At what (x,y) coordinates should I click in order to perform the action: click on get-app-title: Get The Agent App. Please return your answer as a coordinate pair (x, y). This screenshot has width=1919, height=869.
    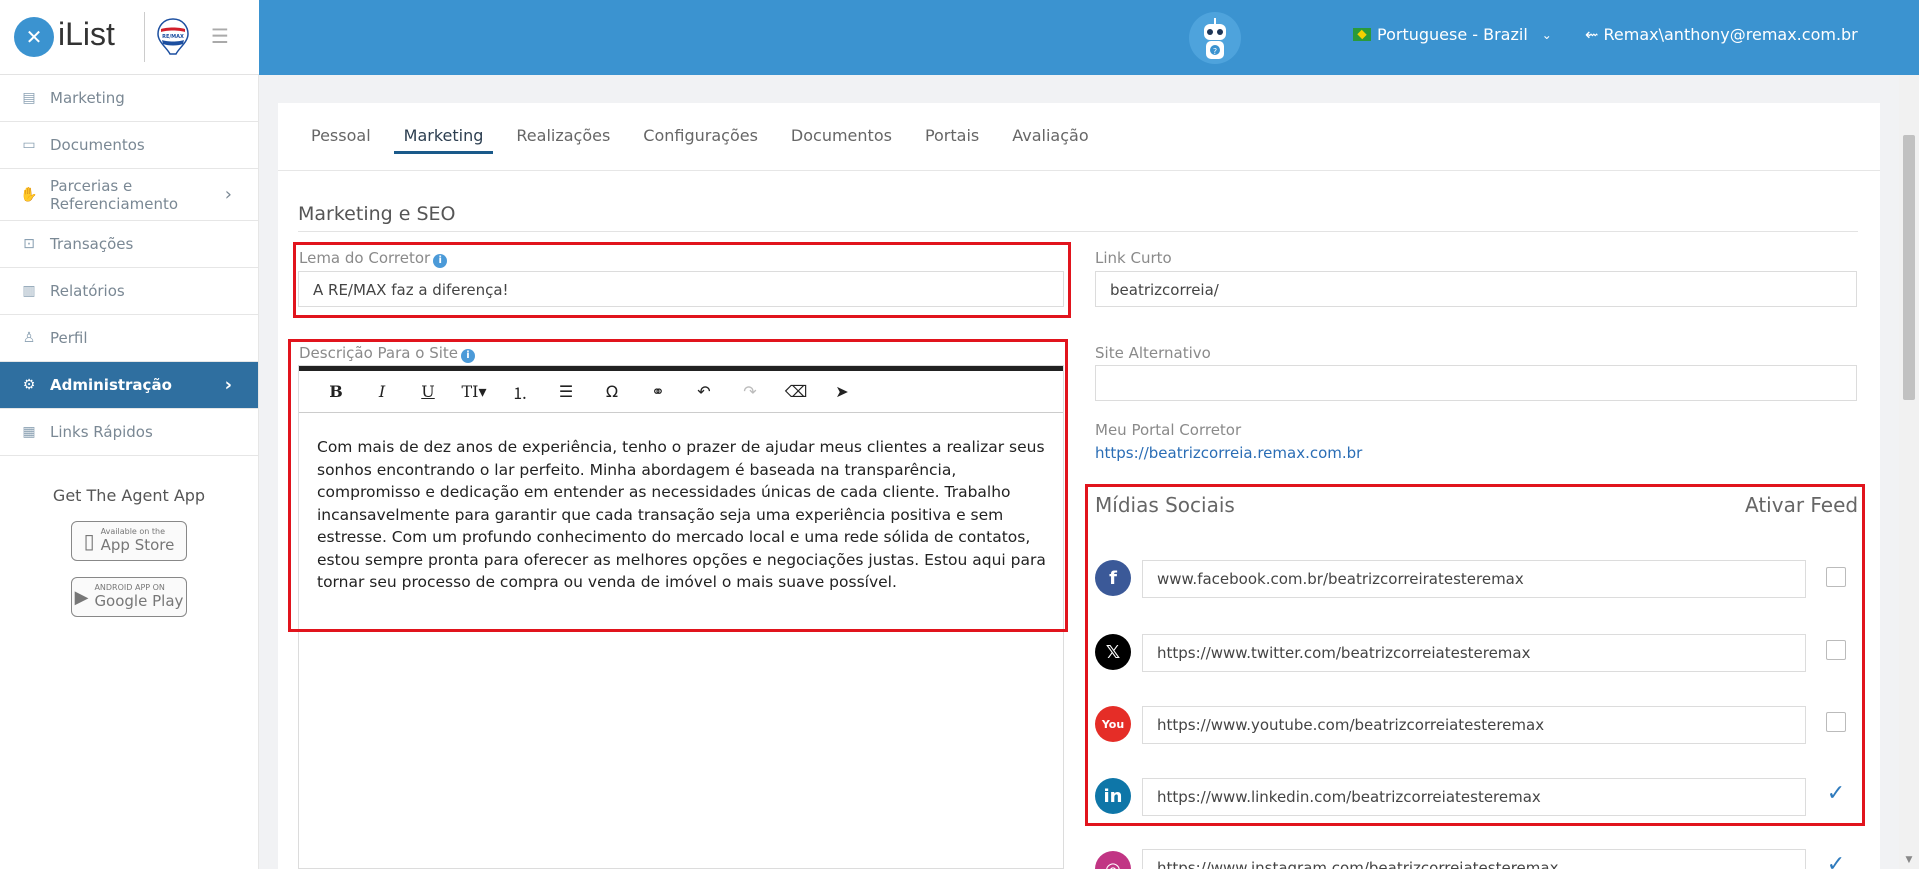
    Looking at the image, I should click on (129, 495).